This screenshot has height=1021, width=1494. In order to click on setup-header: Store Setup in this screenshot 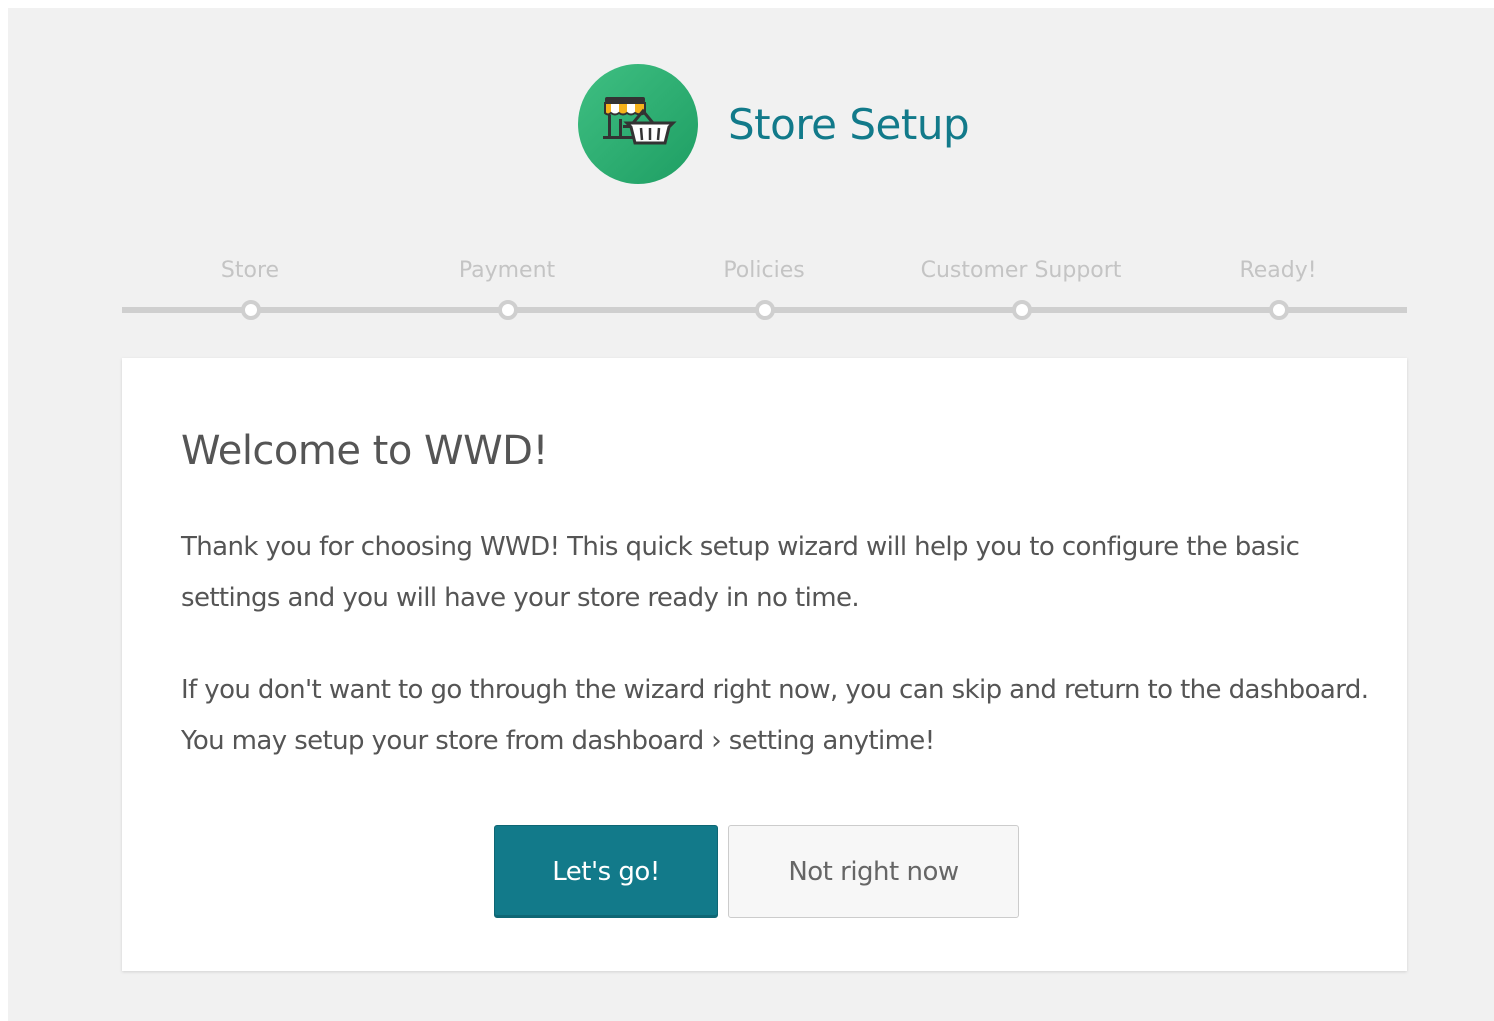, I will do `click(774, 124)`.